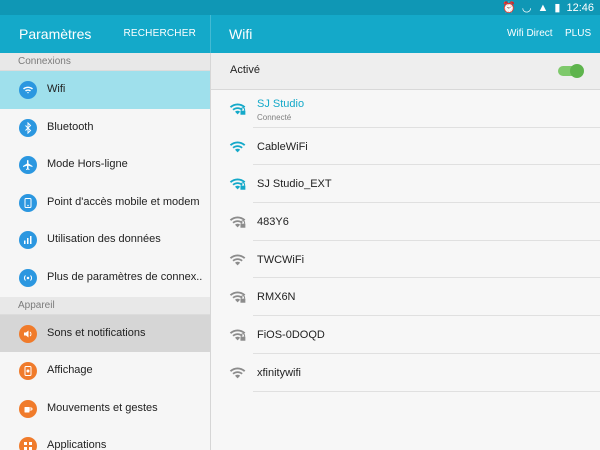 This screenshot has width=600, height=450. I want to click on settings-header: Paramètres RECHERCHER, so click(105, 34).